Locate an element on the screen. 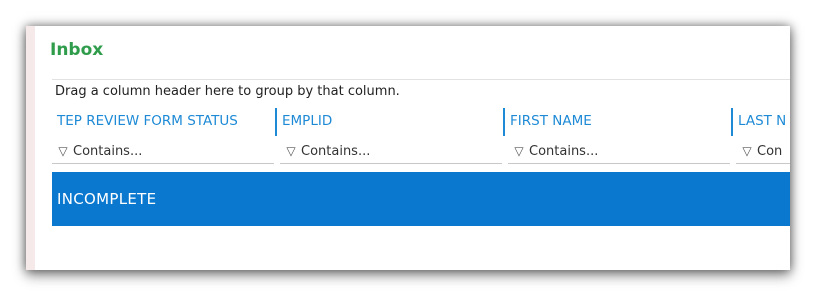  page-title: Inbox is located at coordinates (77, 50).